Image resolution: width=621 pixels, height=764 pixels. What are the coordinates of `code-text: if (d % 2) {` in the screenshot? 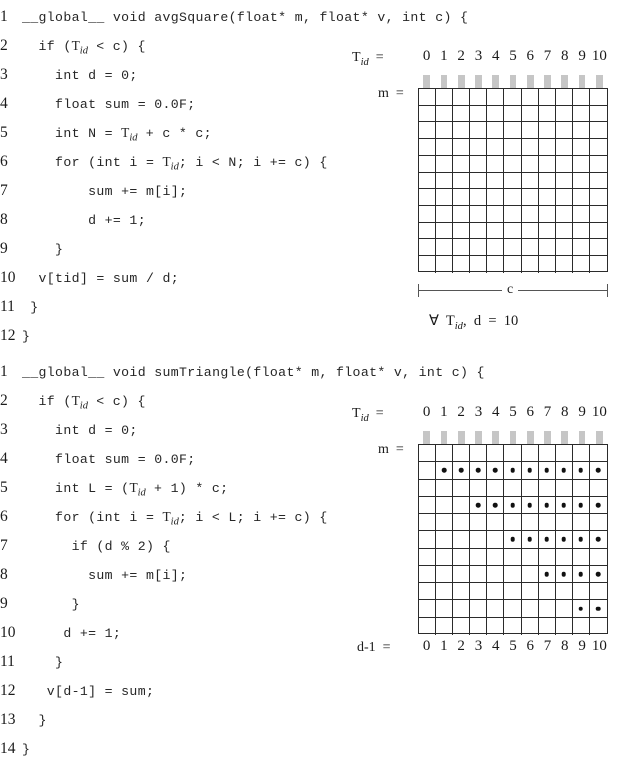 It's located at (96, 546).